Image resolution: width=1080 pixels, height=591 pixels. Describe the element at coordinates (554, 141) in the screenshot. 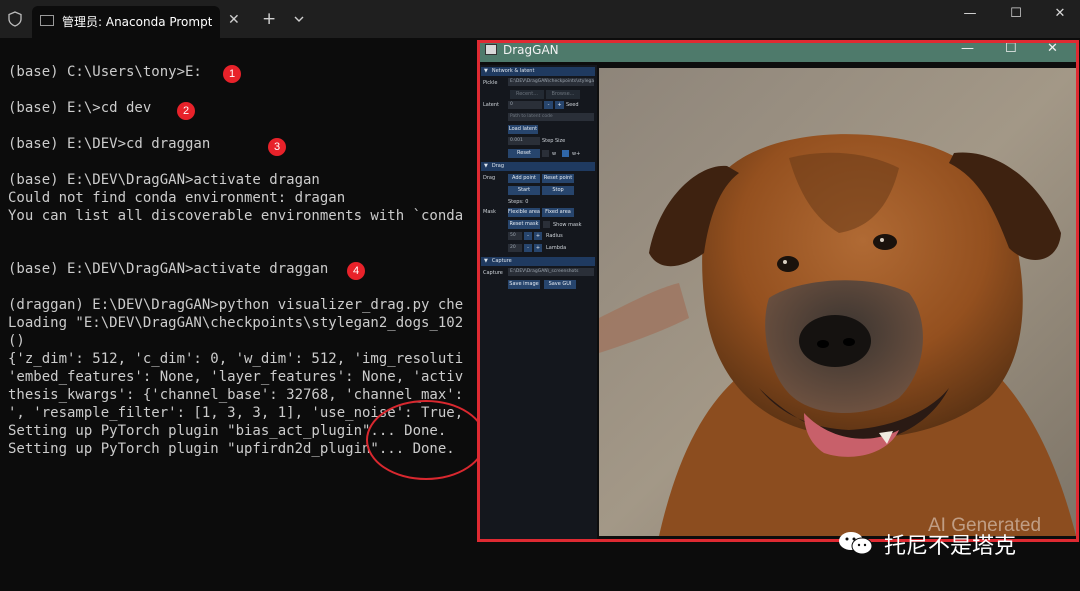

I see `step-size-label: Step Size` at that location.